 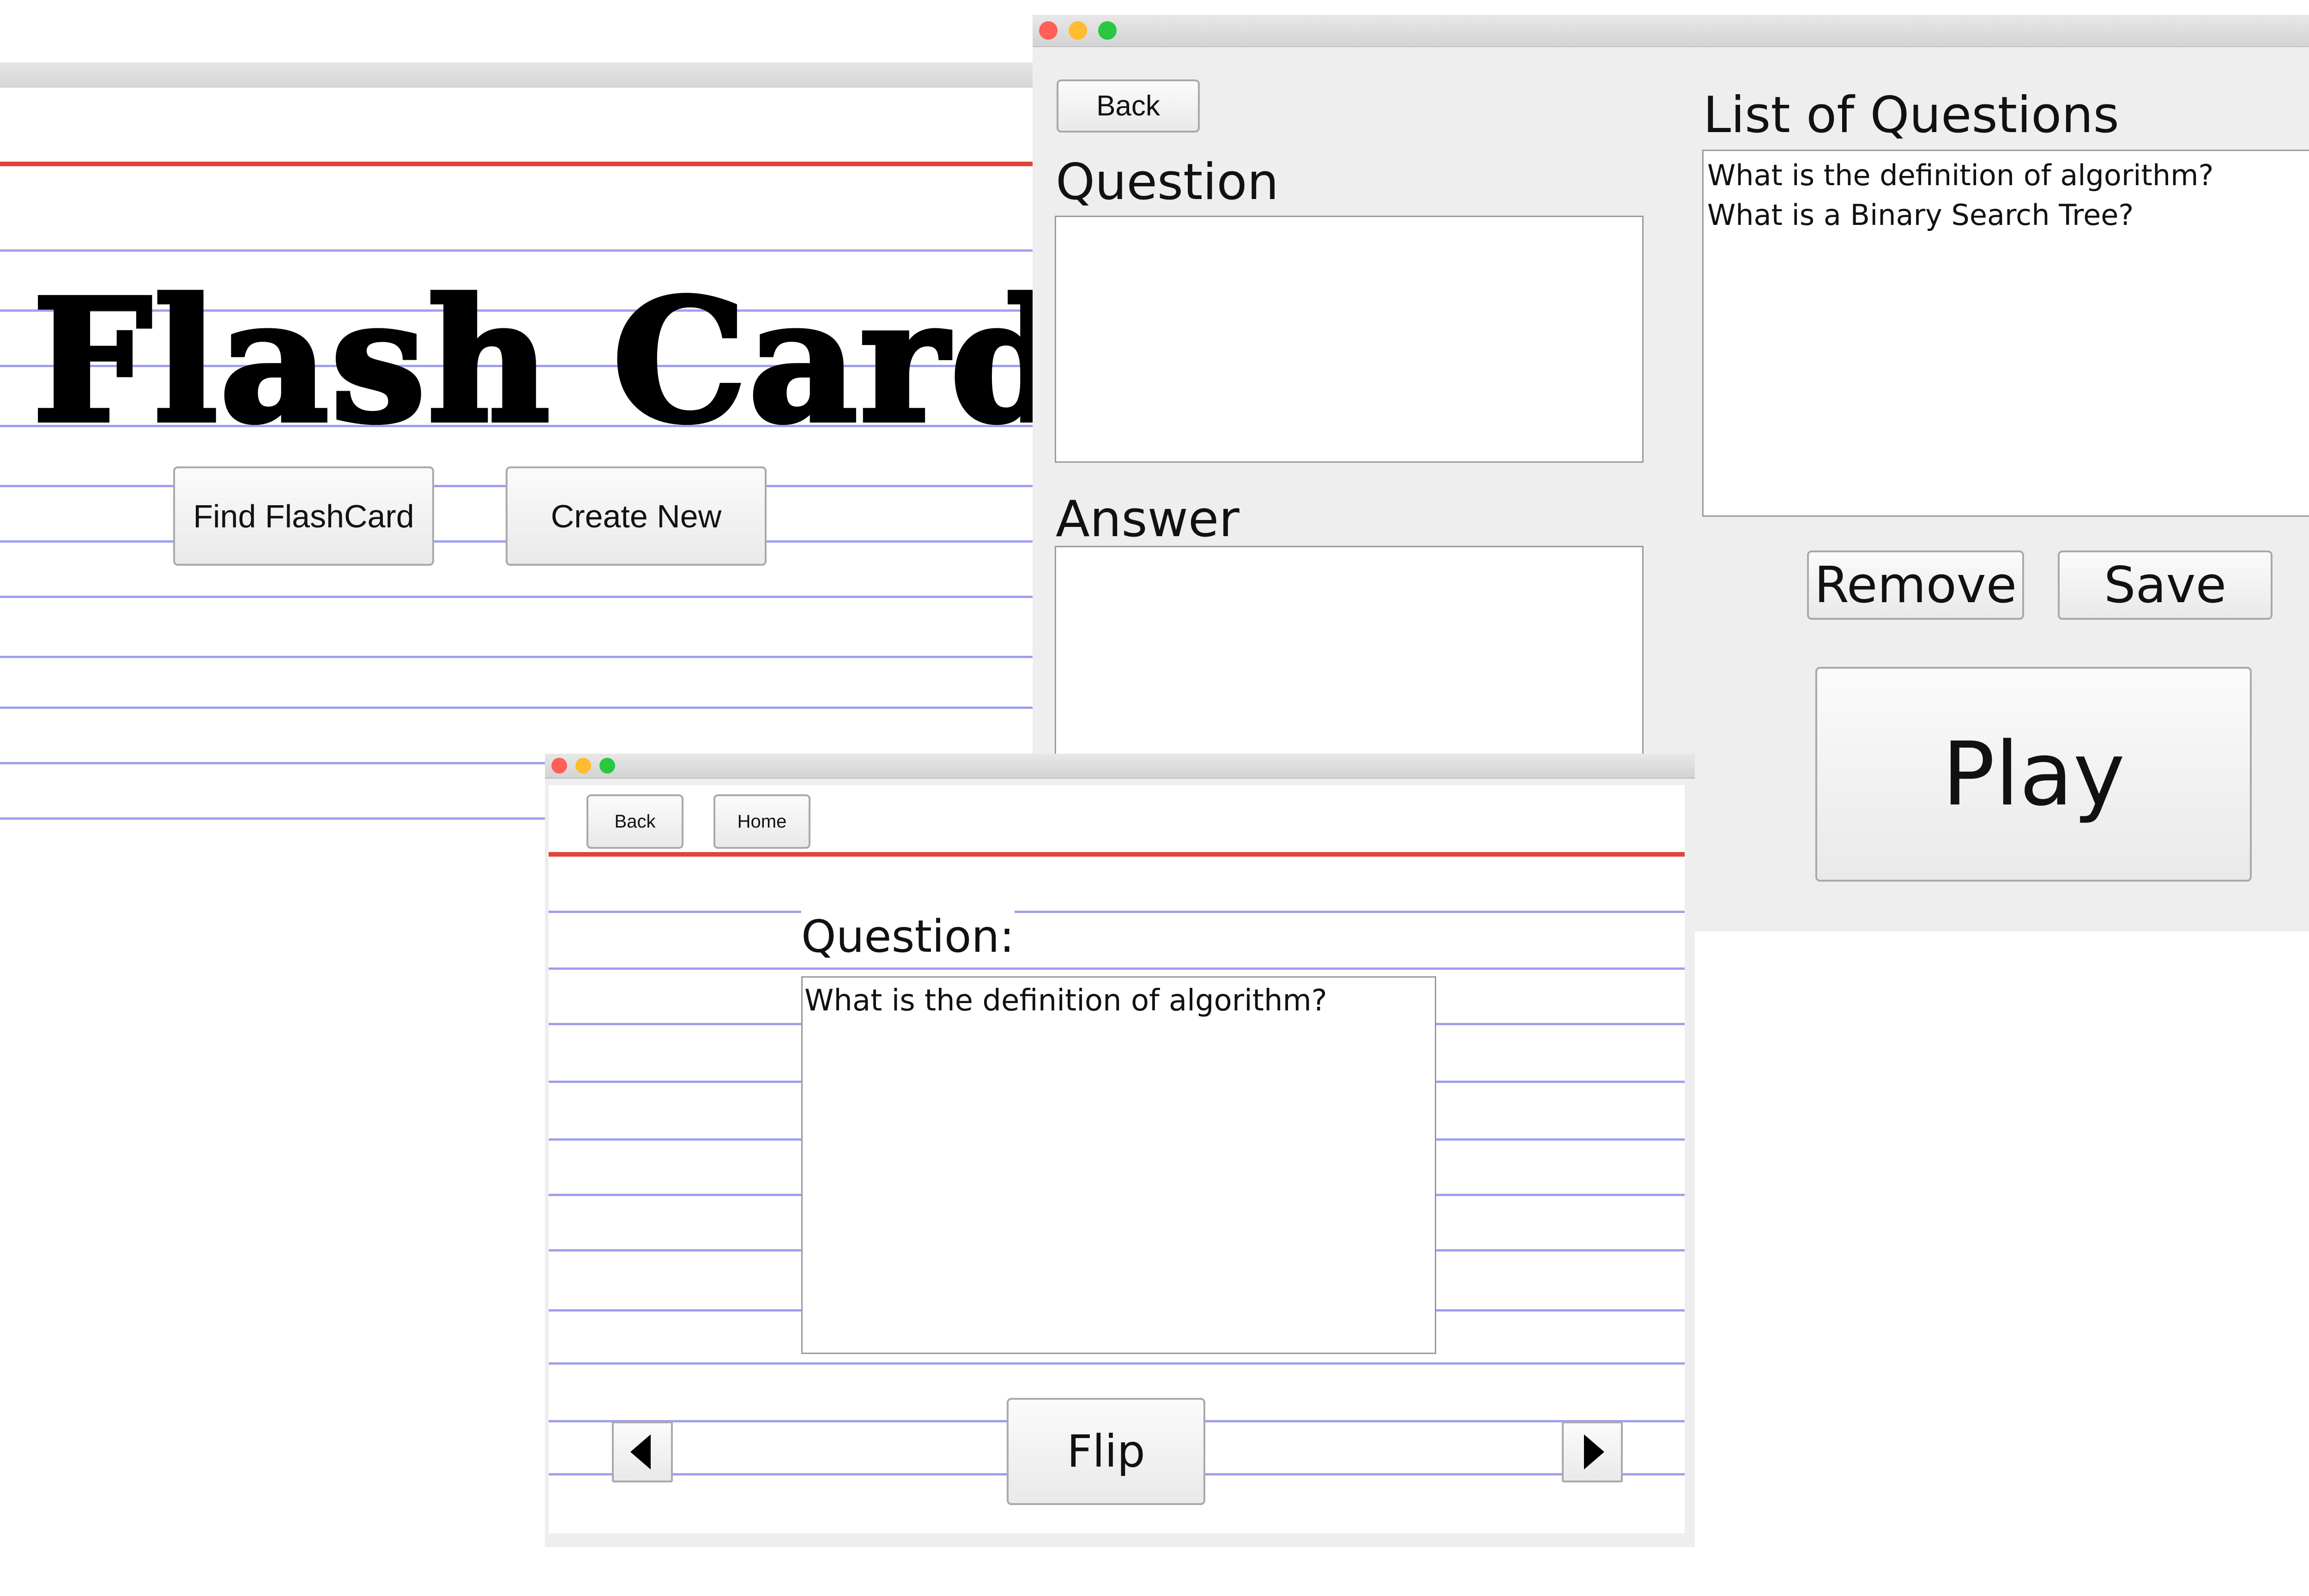 What do you see at coordinates (1349, 661) in the screenshot?
I see `answer-input` at bounding box center [1349, 661].